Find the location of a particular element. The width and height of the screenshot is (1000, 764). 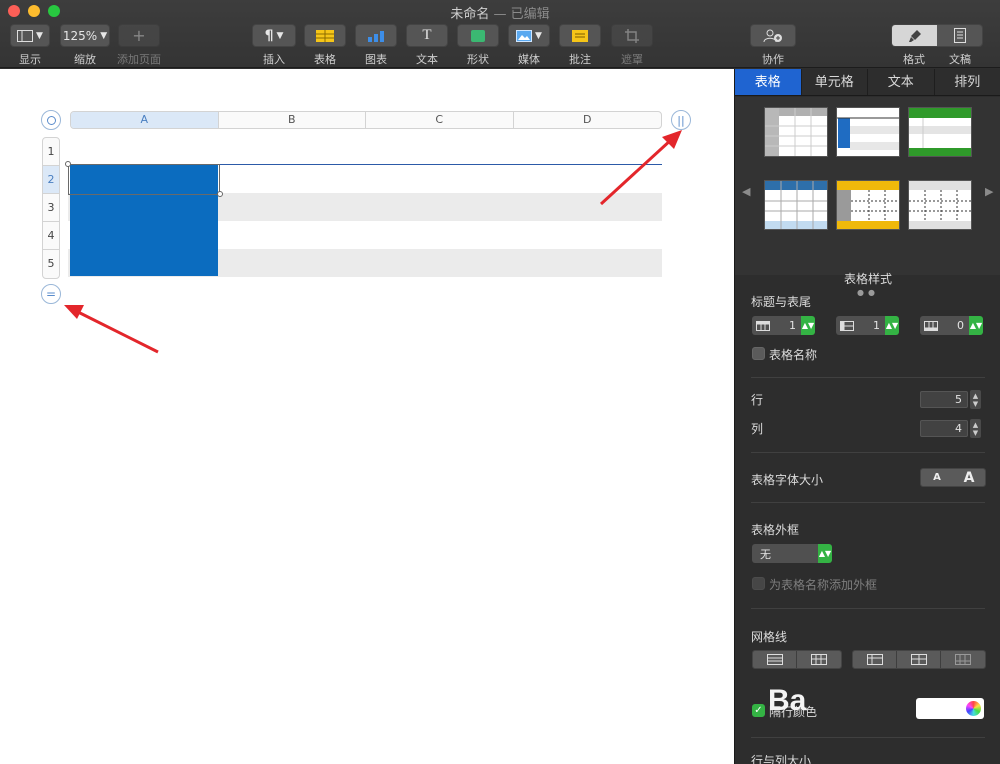

header-column-gridlines-button is located at coordinates (919, 659).